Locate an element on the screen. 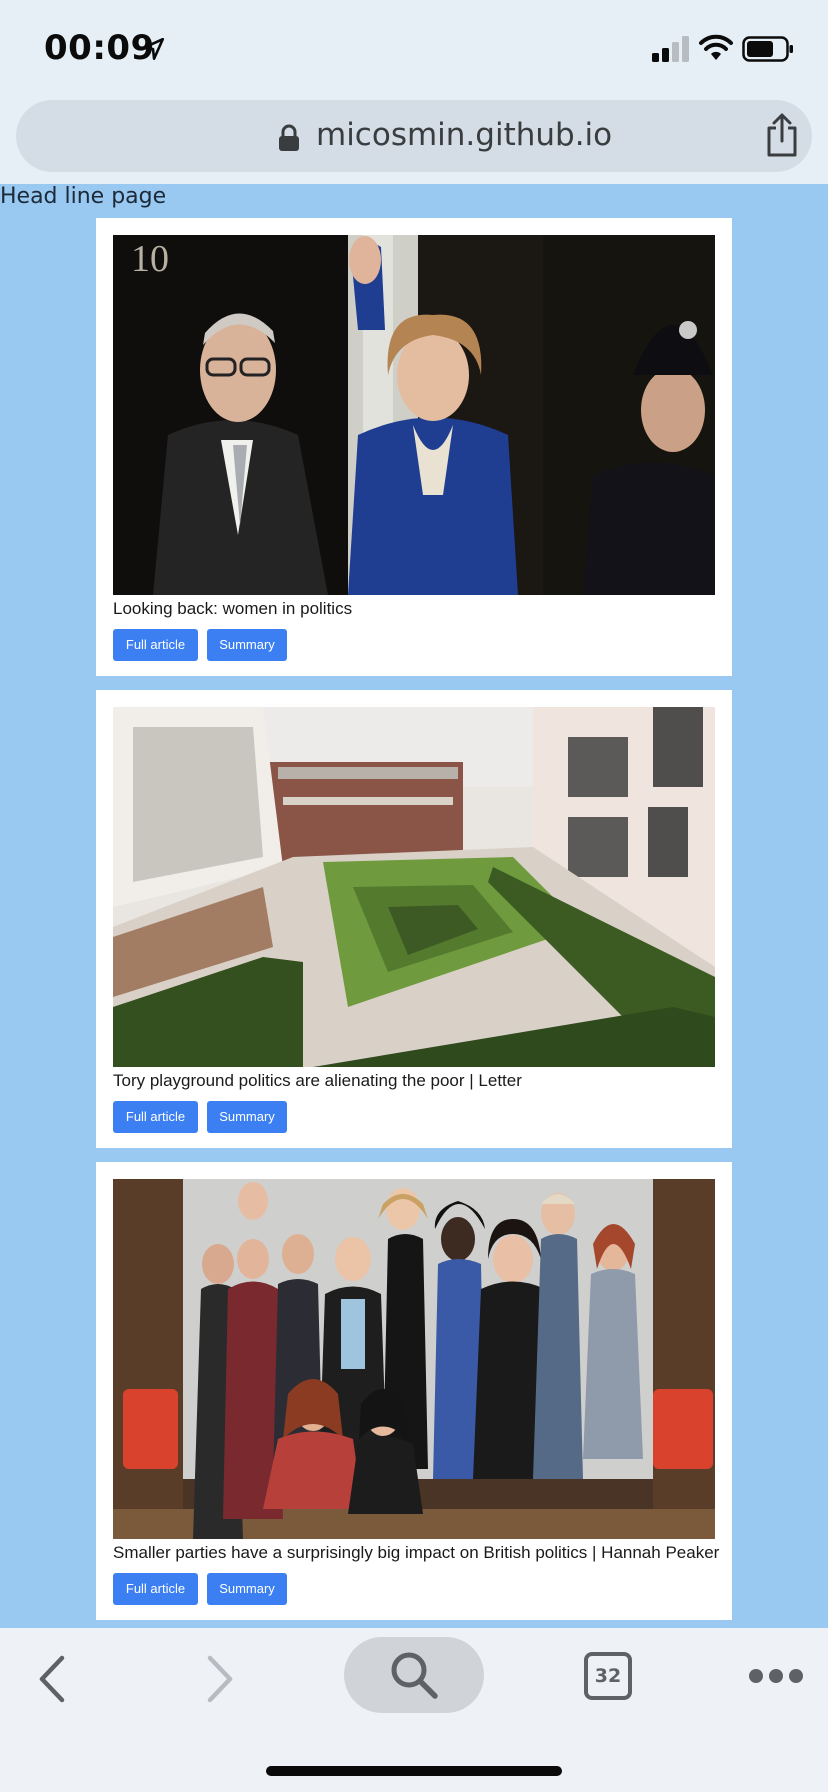 This screenshot has width=828, height=1792. lock-icon is located at coordinates (289, 137).